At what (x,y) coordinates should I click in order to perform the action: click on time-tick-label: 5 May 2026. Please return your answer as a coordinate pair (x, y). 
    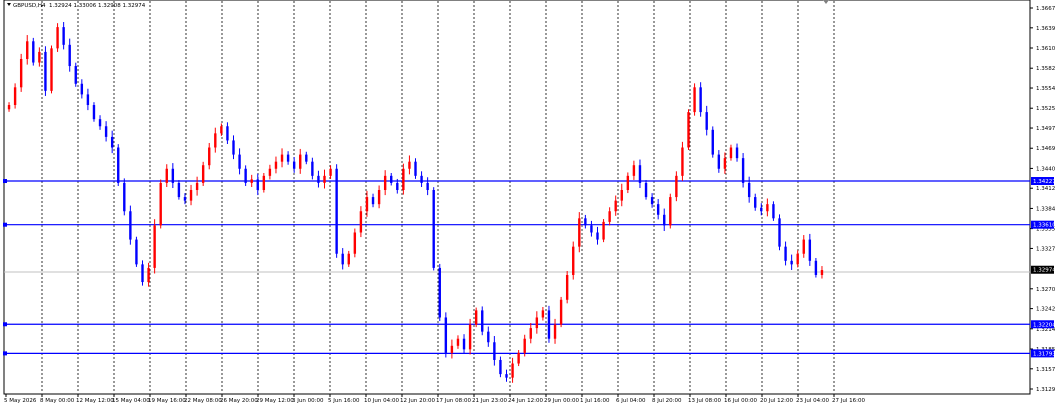
    Looking at the image, I should click on (20, 401).